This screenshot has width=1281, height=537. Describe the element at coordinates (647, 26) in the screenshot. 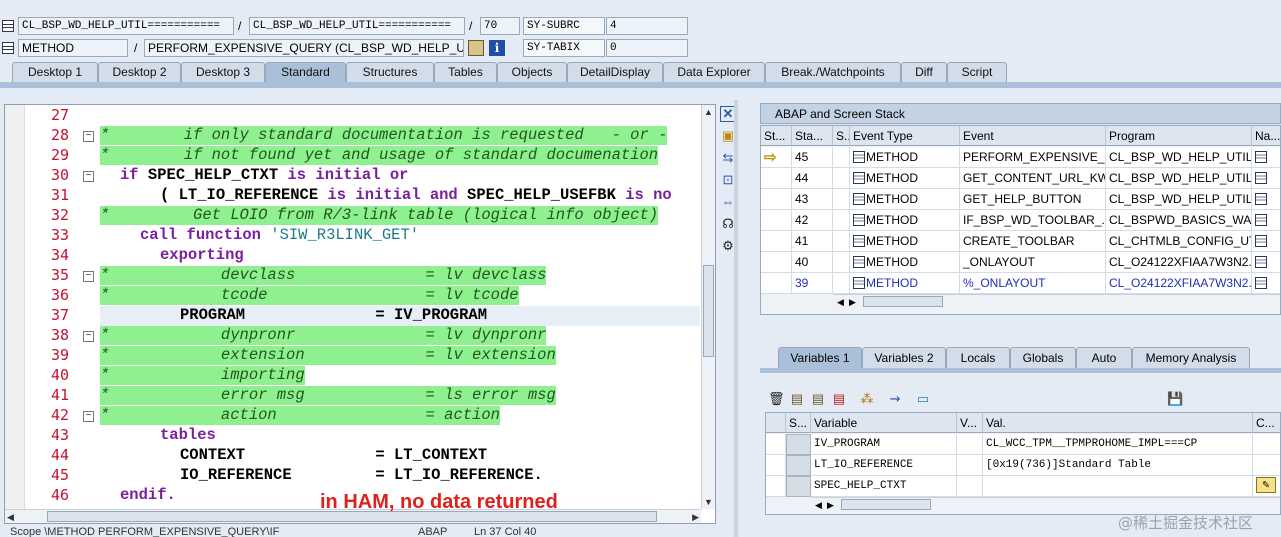

I see `sy-subrc-value: 4` at that location.